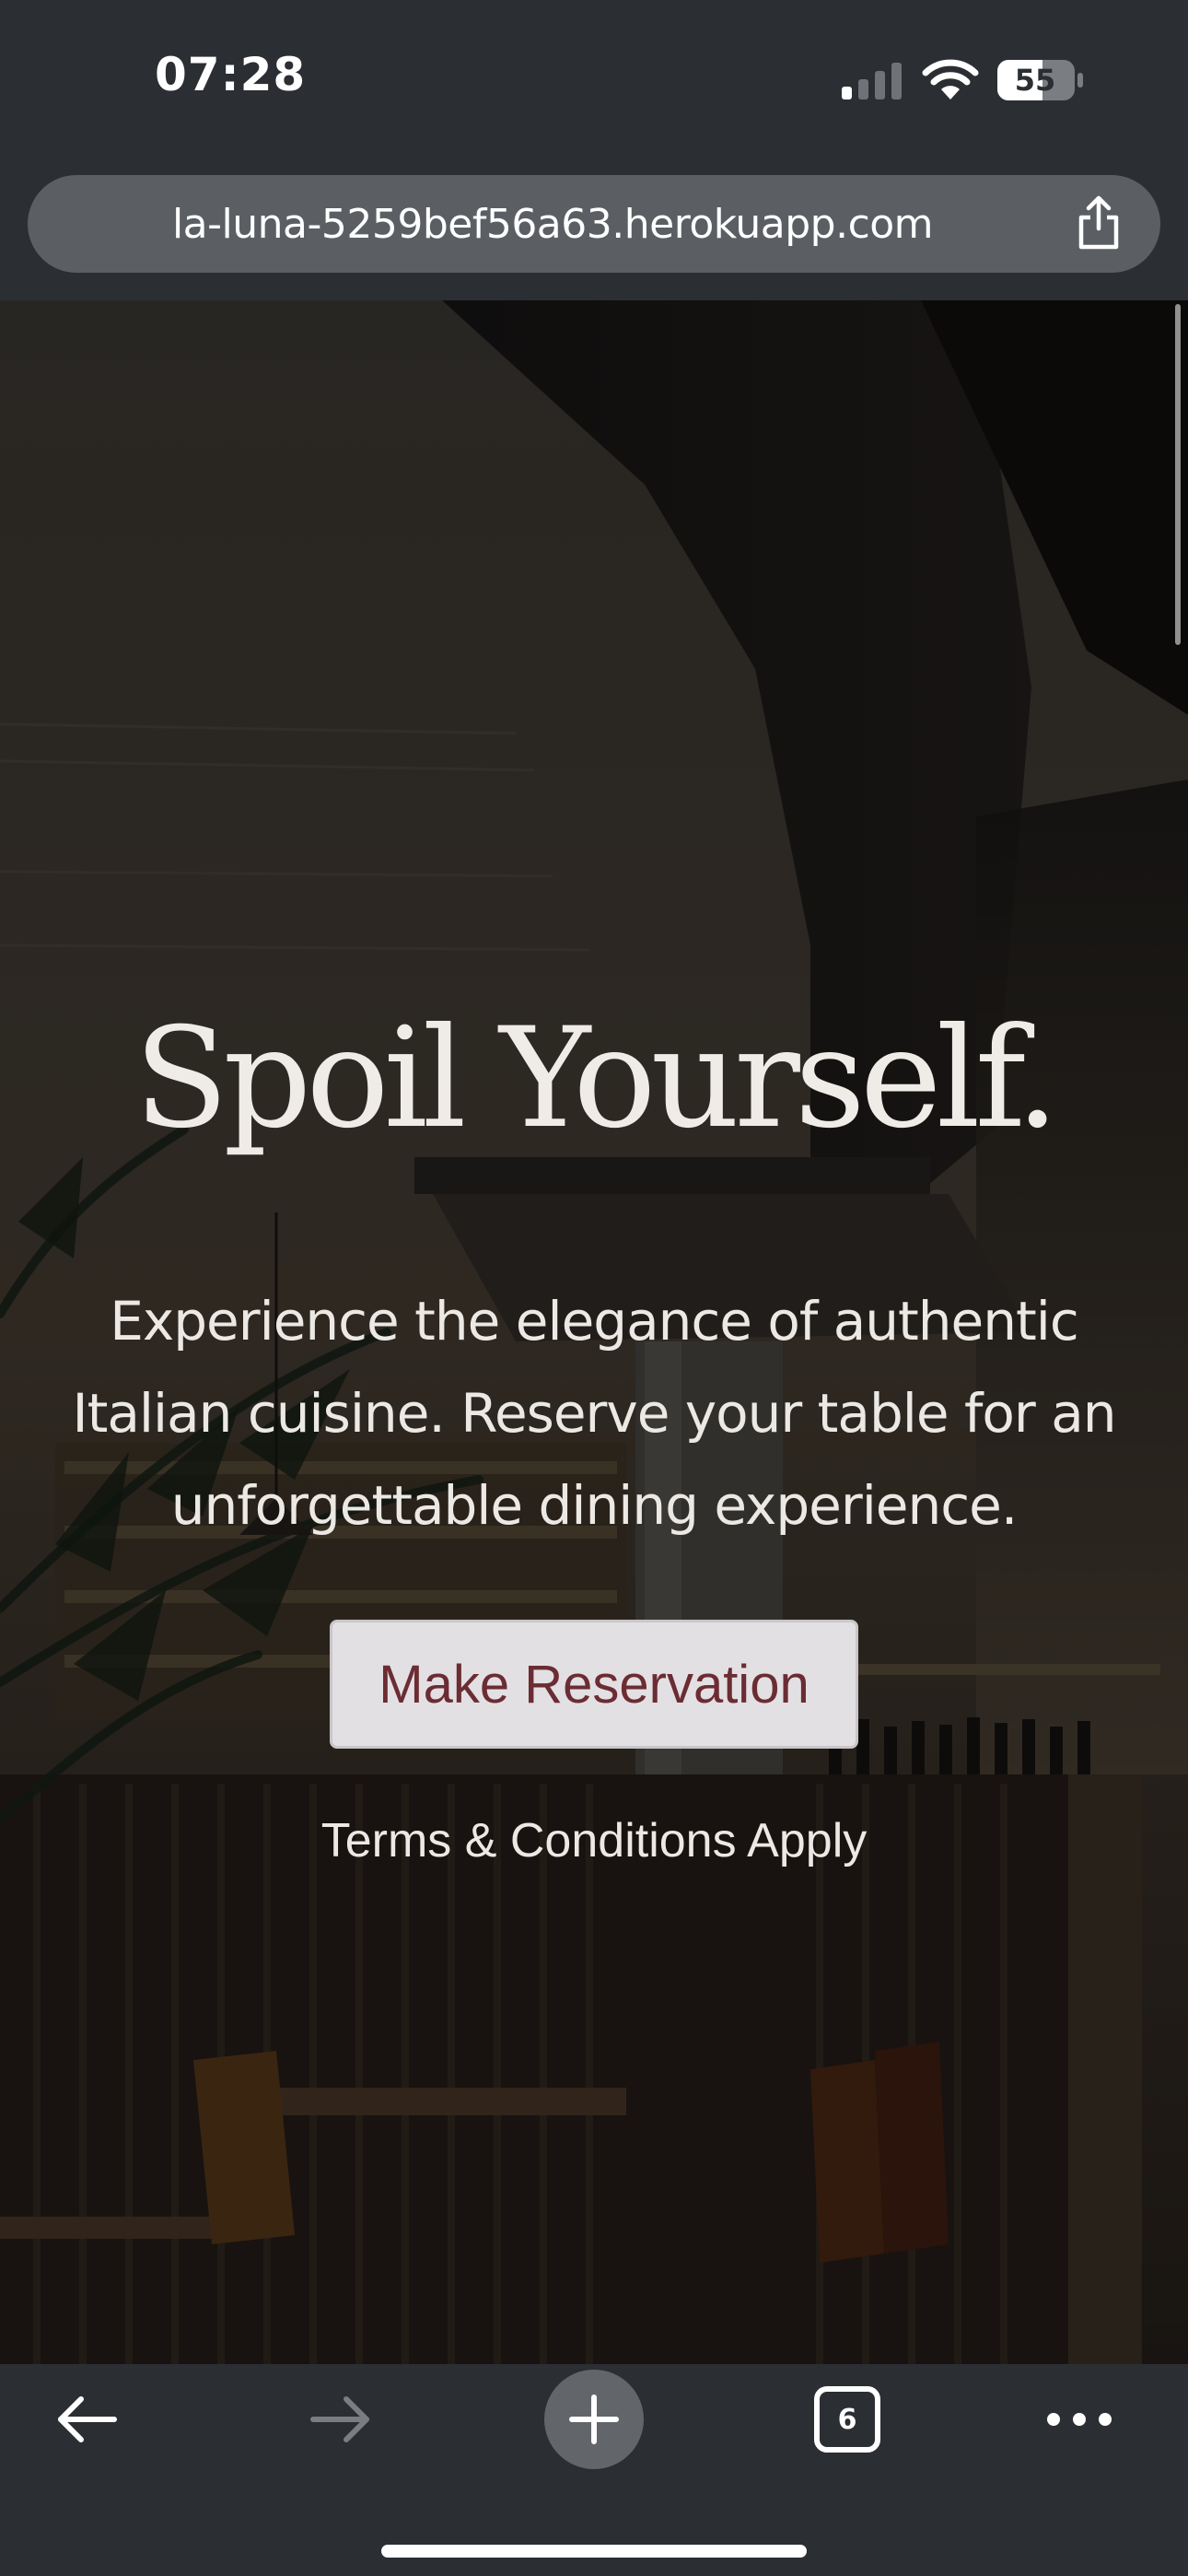 Image resolution: width=1188 pixels, height=2576 pixels. I want to click on new-tab-circle, so click(594, 2419).